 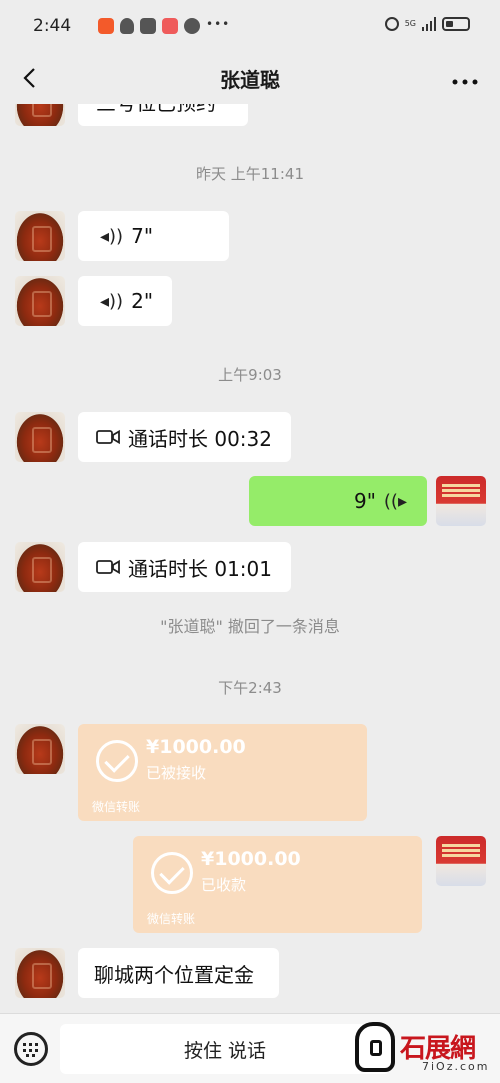 What do you see at coordinates (375, 1047) in the screenshot?
I see `emoji-icon` at bounding box center [375, 1047].